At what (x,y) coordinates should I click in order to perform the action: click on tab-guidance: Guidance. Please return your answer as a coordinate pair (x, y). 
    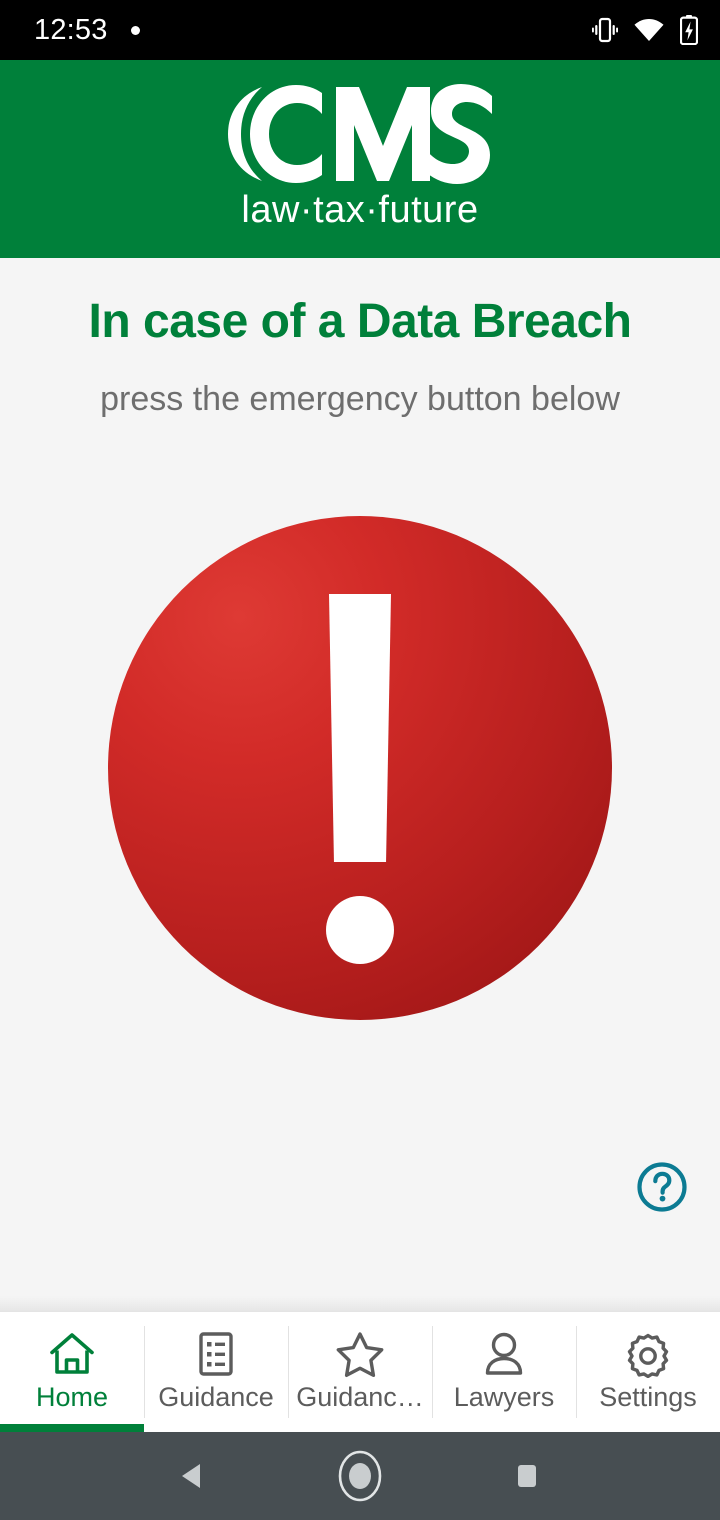
    Looking at the image, I should click on (216, 1372).